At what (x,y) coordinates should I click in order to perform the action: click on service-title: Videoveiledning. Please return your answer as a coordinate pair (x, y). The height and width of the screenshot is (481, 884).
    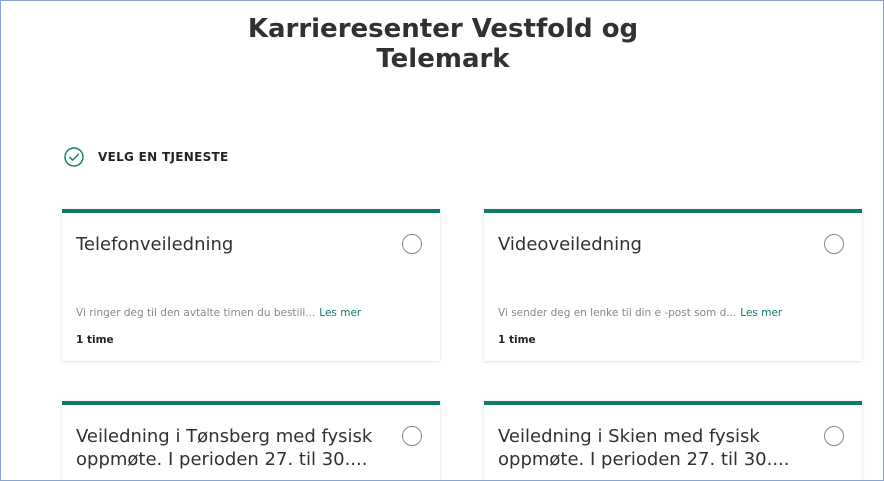
    Looking at the image, I should click on (570, 244).